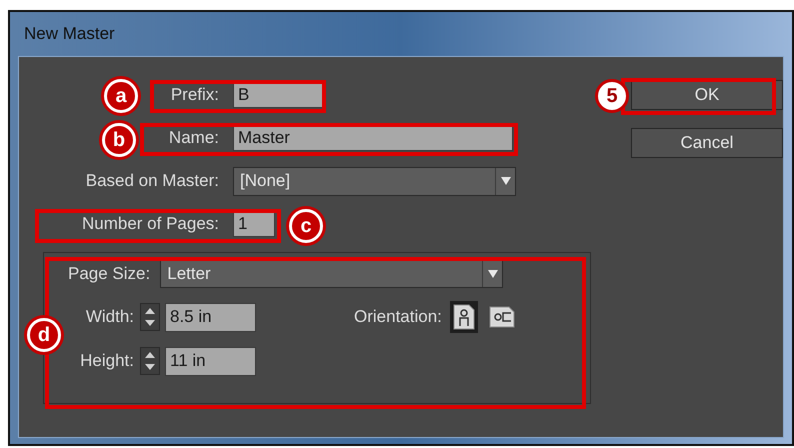  What do you see at coordinates (332, 273) in the screenshot?
I see `dropdown: Letter` at bounding box center [332, 273].